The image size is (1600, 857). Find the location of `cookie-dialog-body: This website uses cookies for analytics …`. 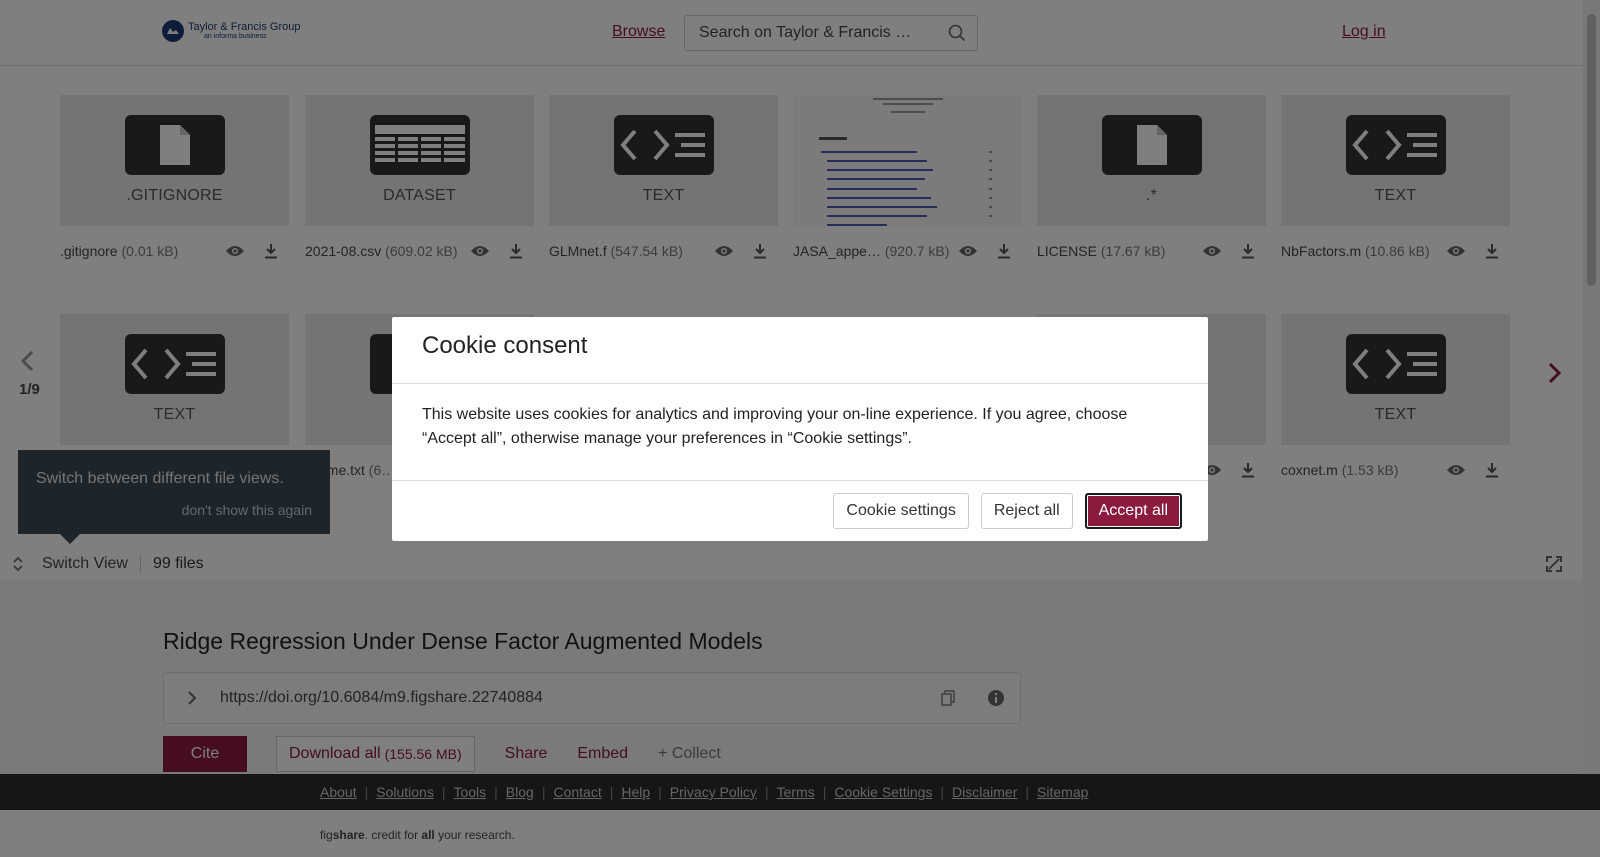

cookie-dialog-body: This website uses cookies for analytics … is located at coordinates (775, 426).